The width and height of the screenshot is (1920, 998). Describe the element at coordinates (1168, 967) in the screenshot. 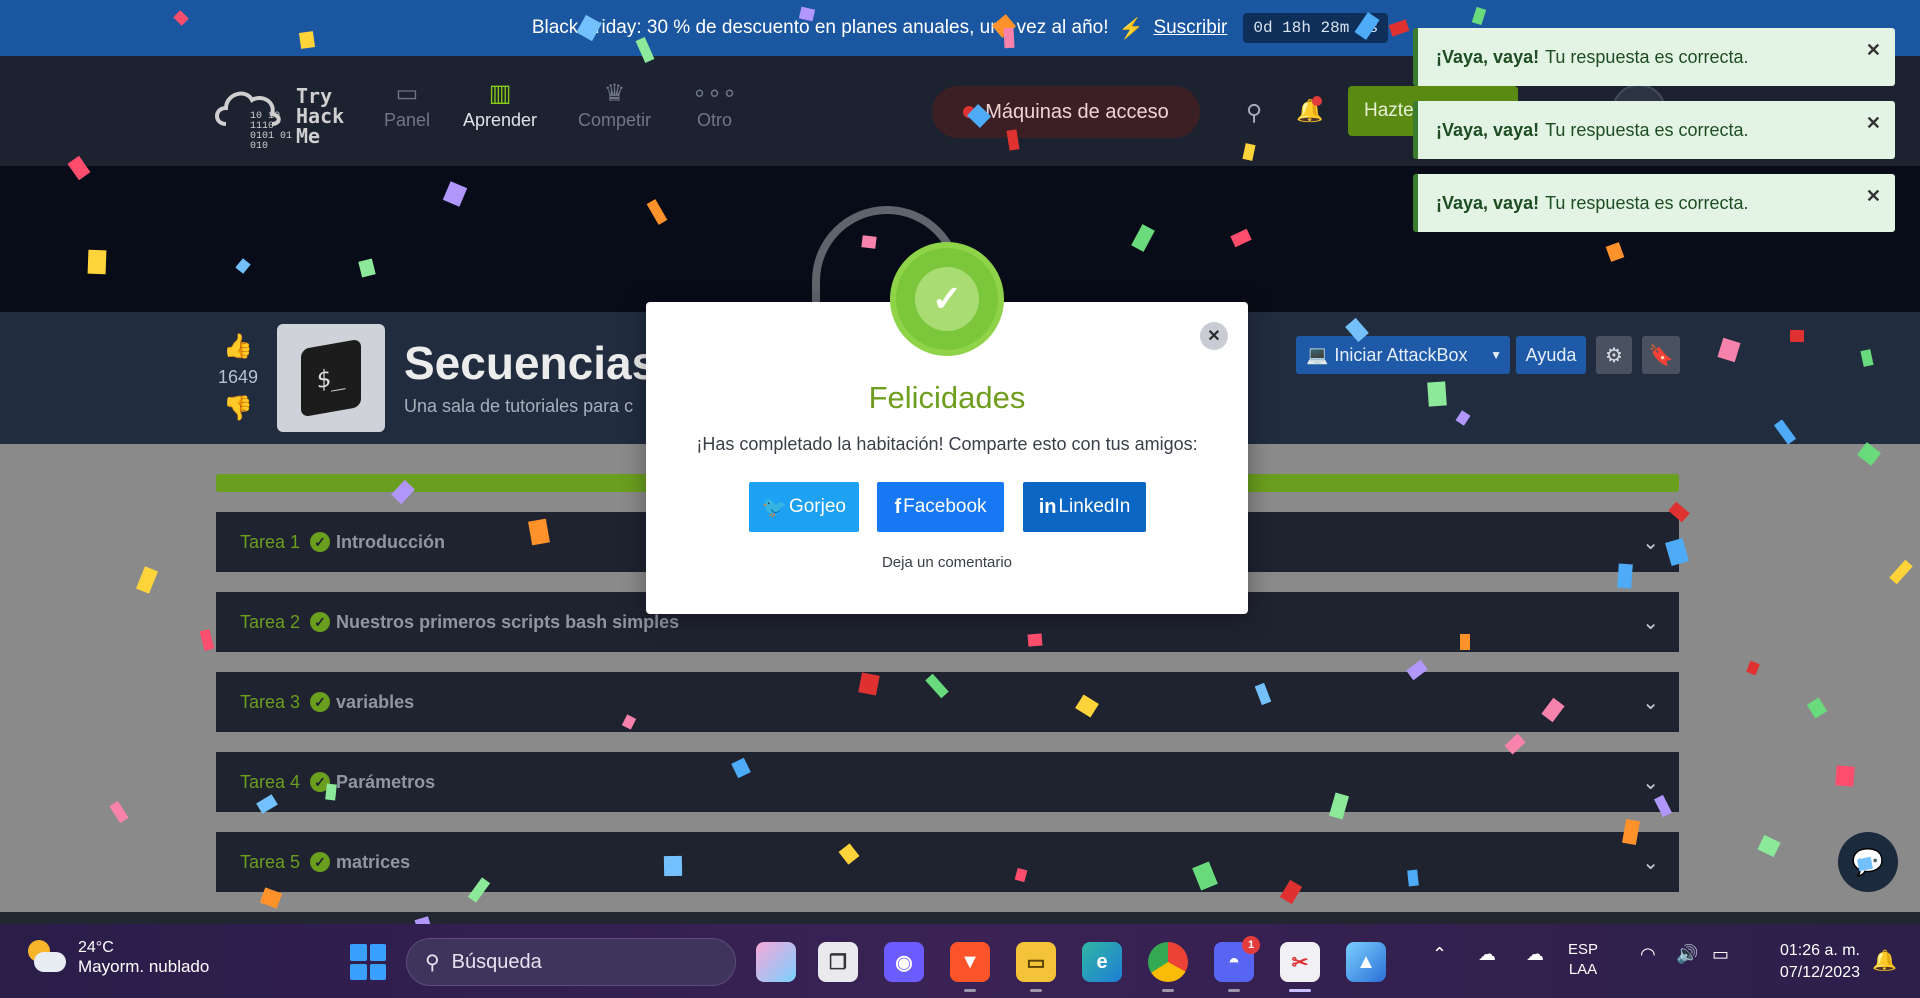

I see `chrome-browser-icon` at that location.